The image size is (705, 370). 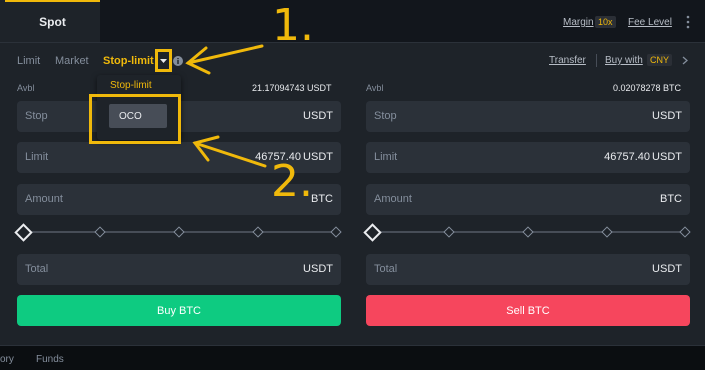 I want to click on bottom-tab-funds: Funds, so click(x=50, y=359).